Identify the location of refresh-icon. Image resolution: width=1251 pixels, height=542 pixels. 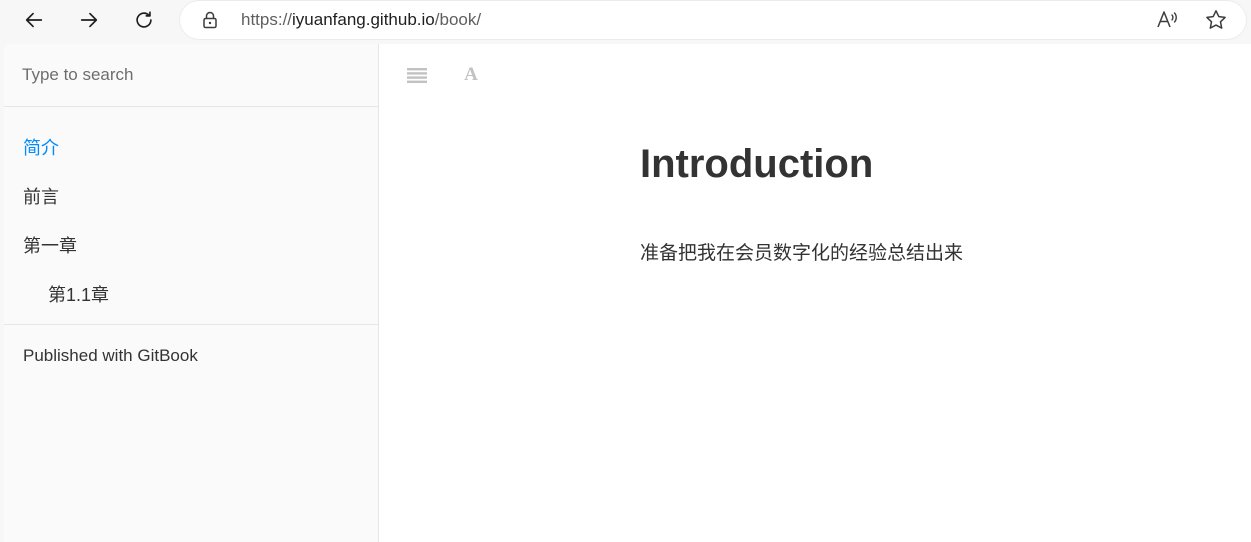
(144, 19).